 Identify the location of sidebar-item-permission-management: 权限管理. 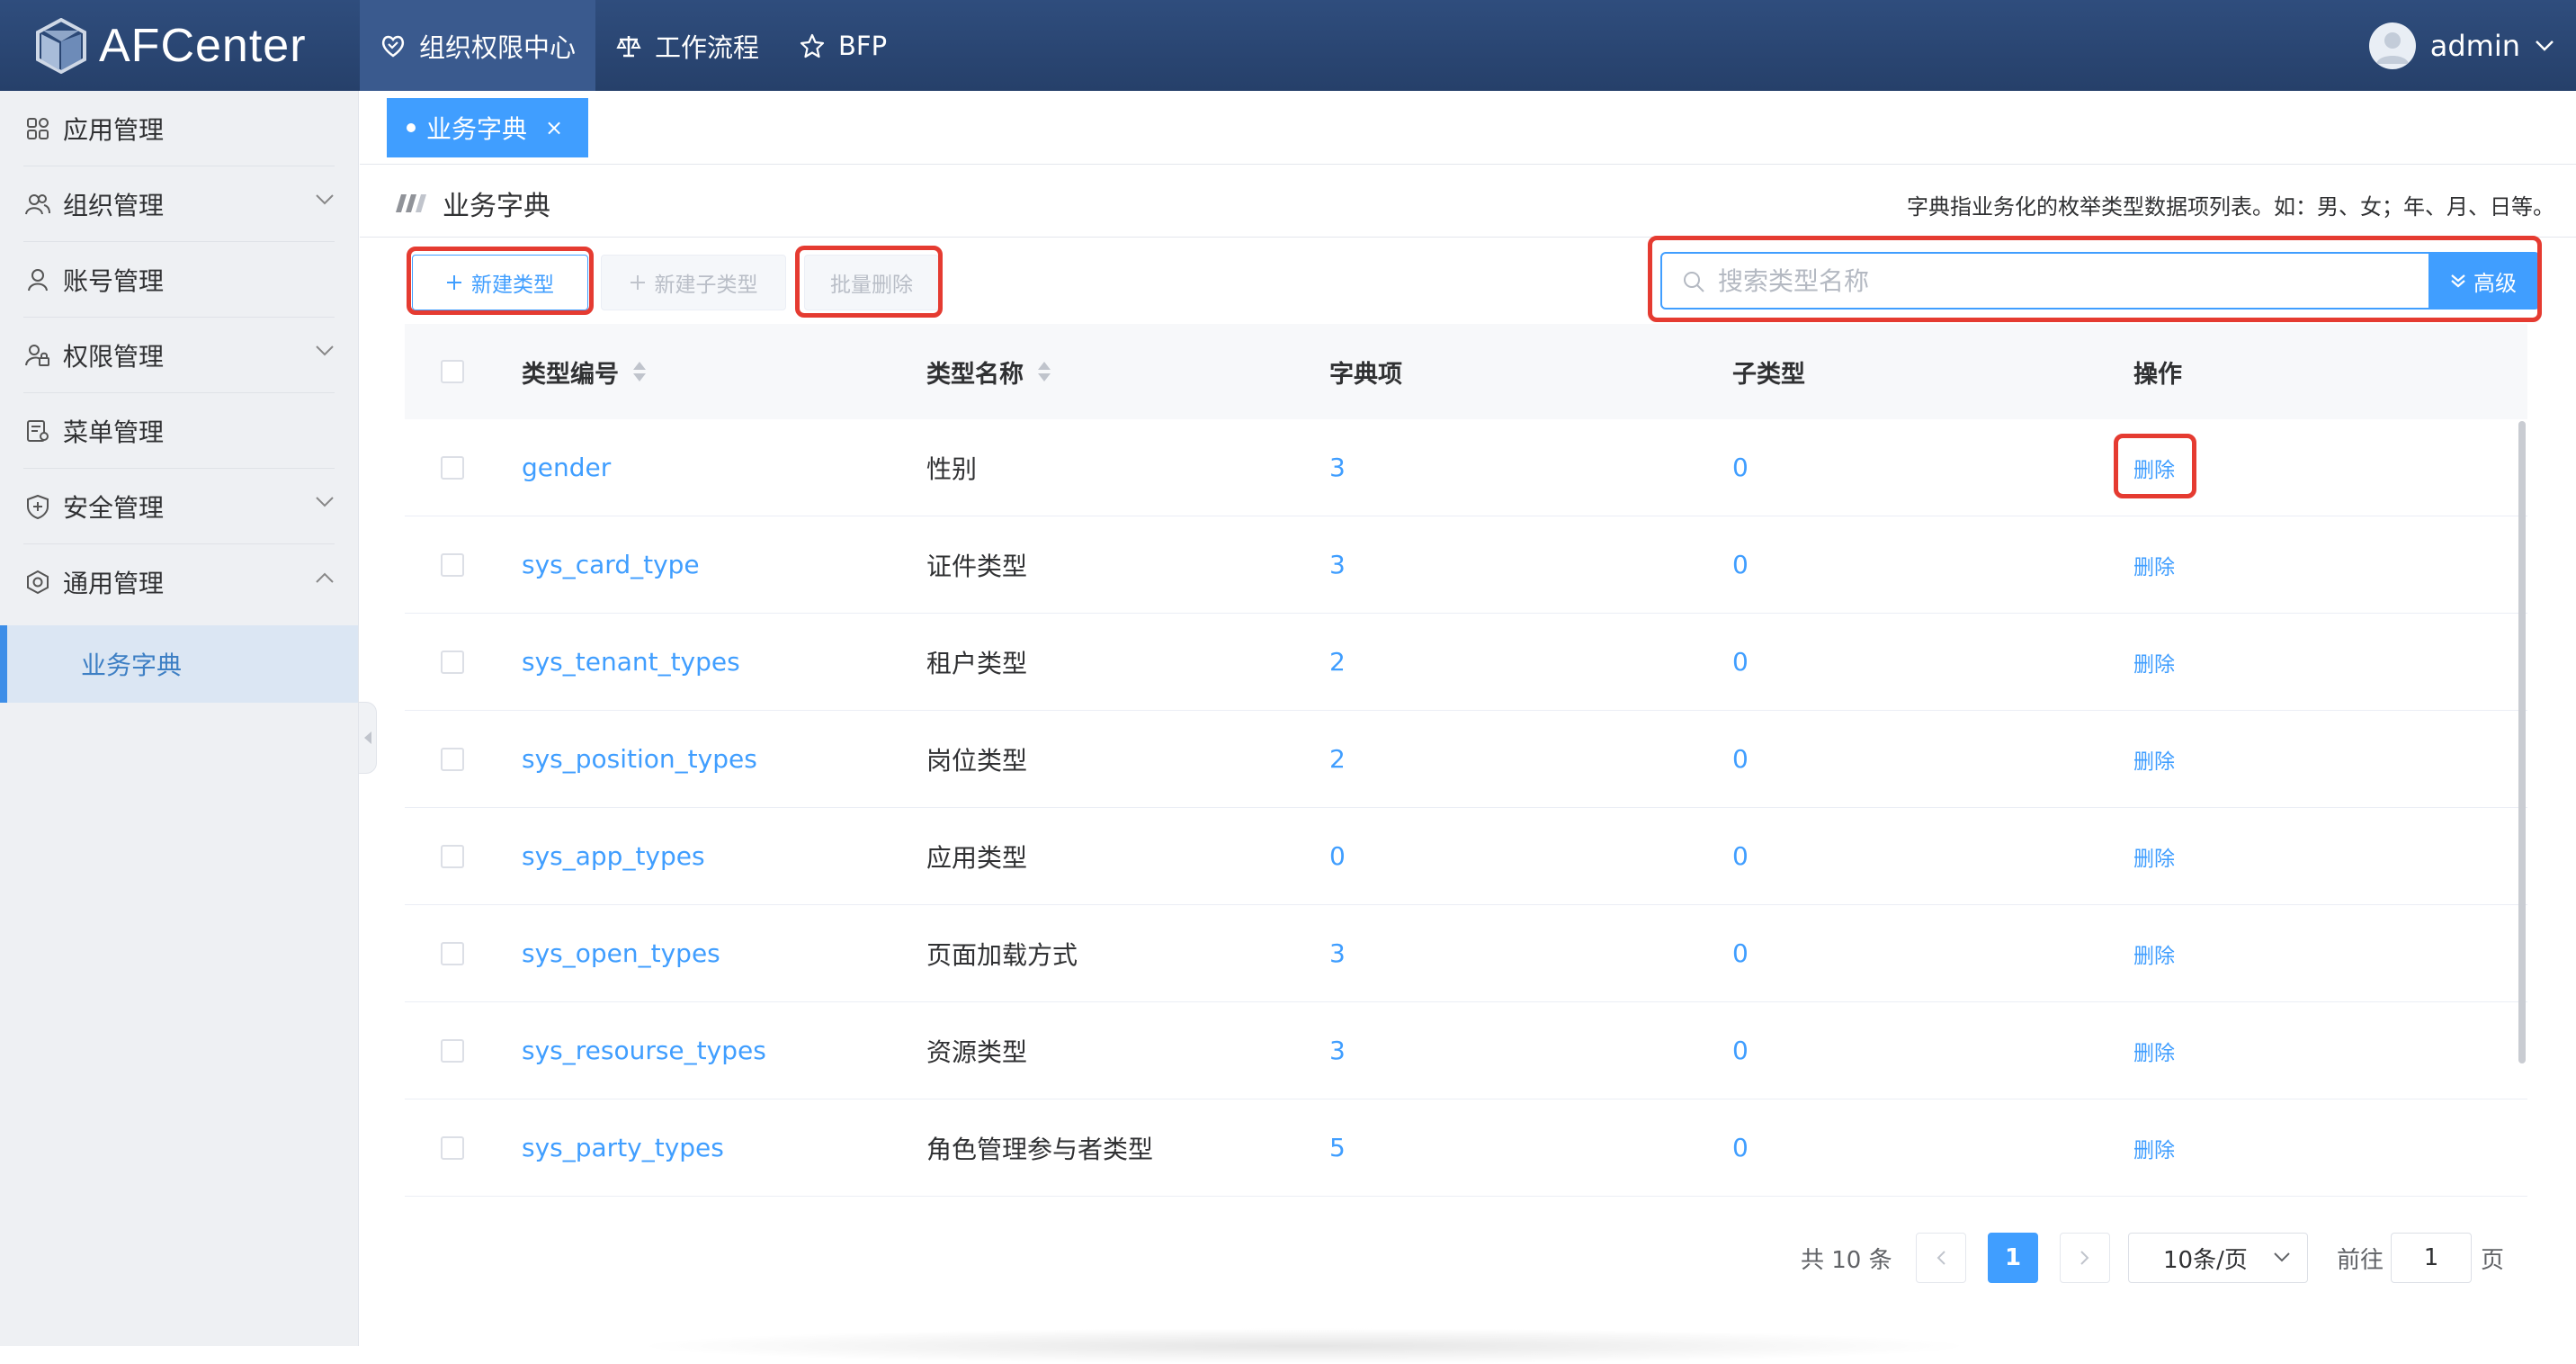
(179, 355).